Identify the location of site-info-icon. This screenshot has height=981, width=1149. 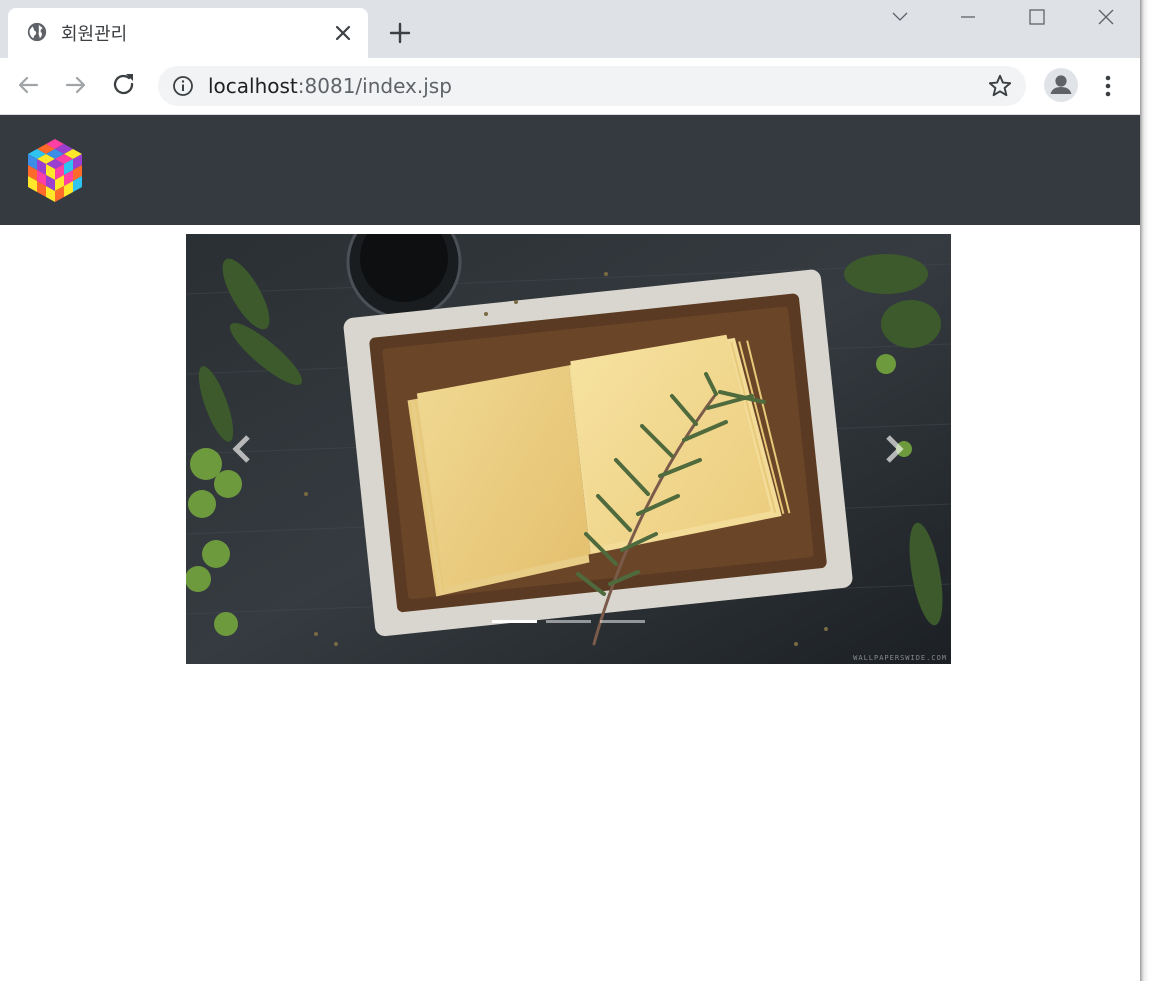
(183, 86).